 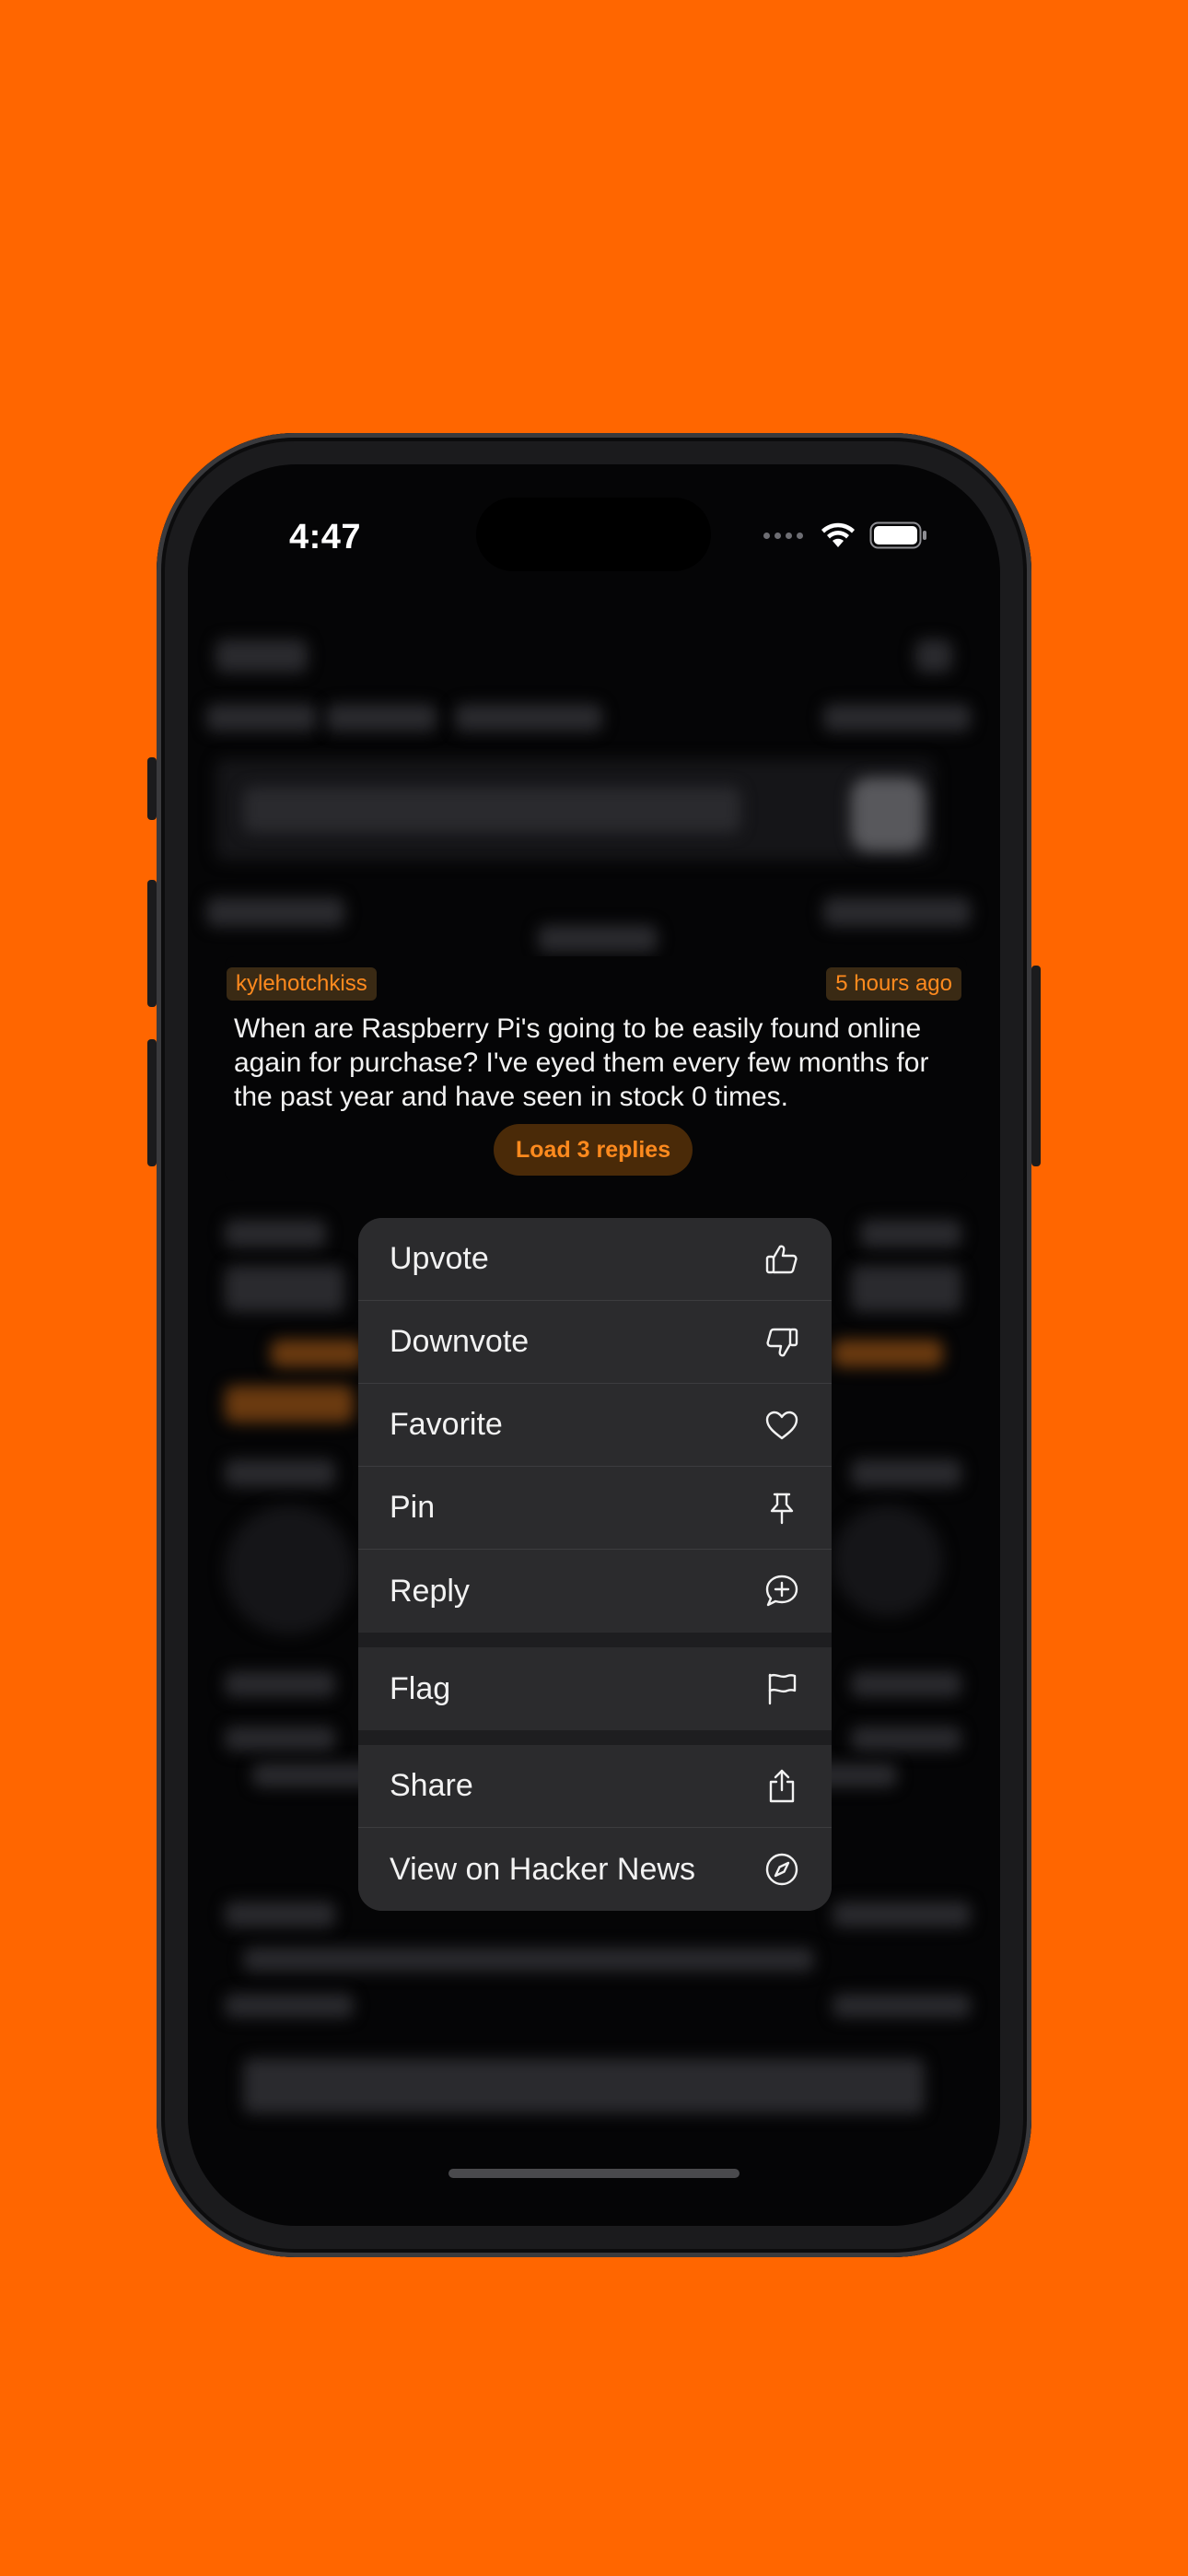 I want to click on comment-author: kylehotchkiss, so click(x=302, y=984).